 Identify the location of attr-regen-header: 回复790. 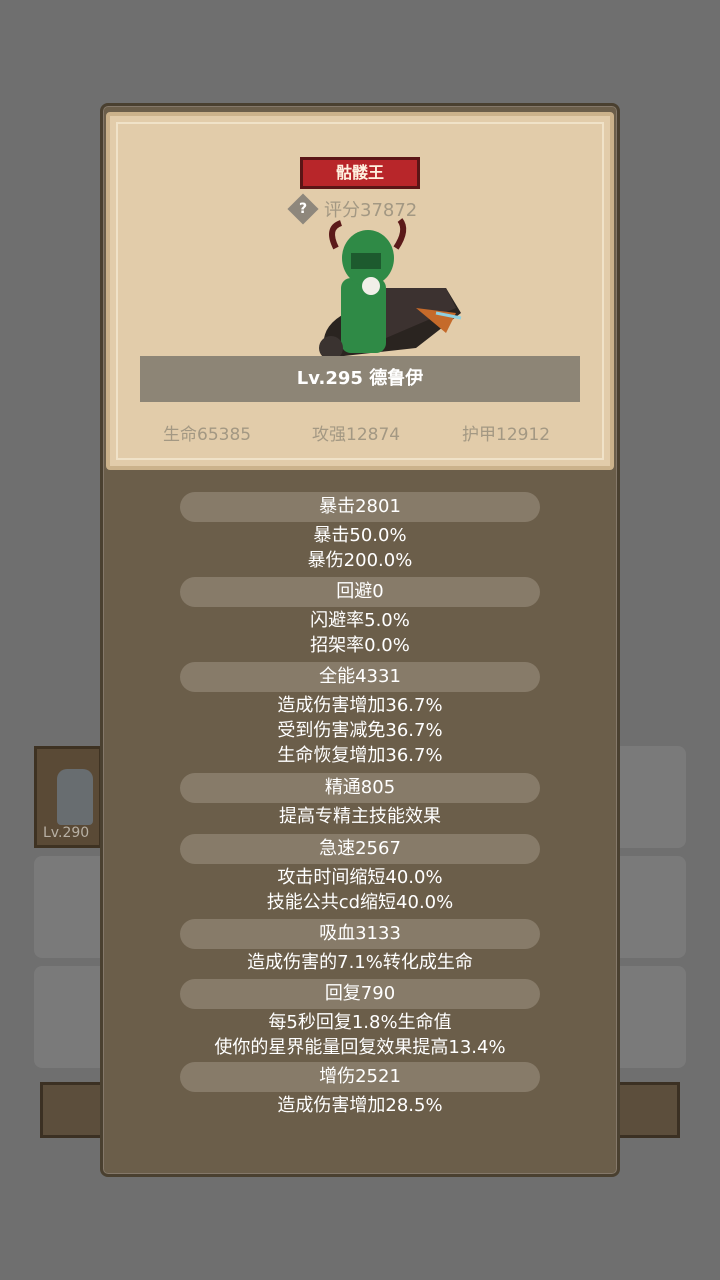
(360, 994).